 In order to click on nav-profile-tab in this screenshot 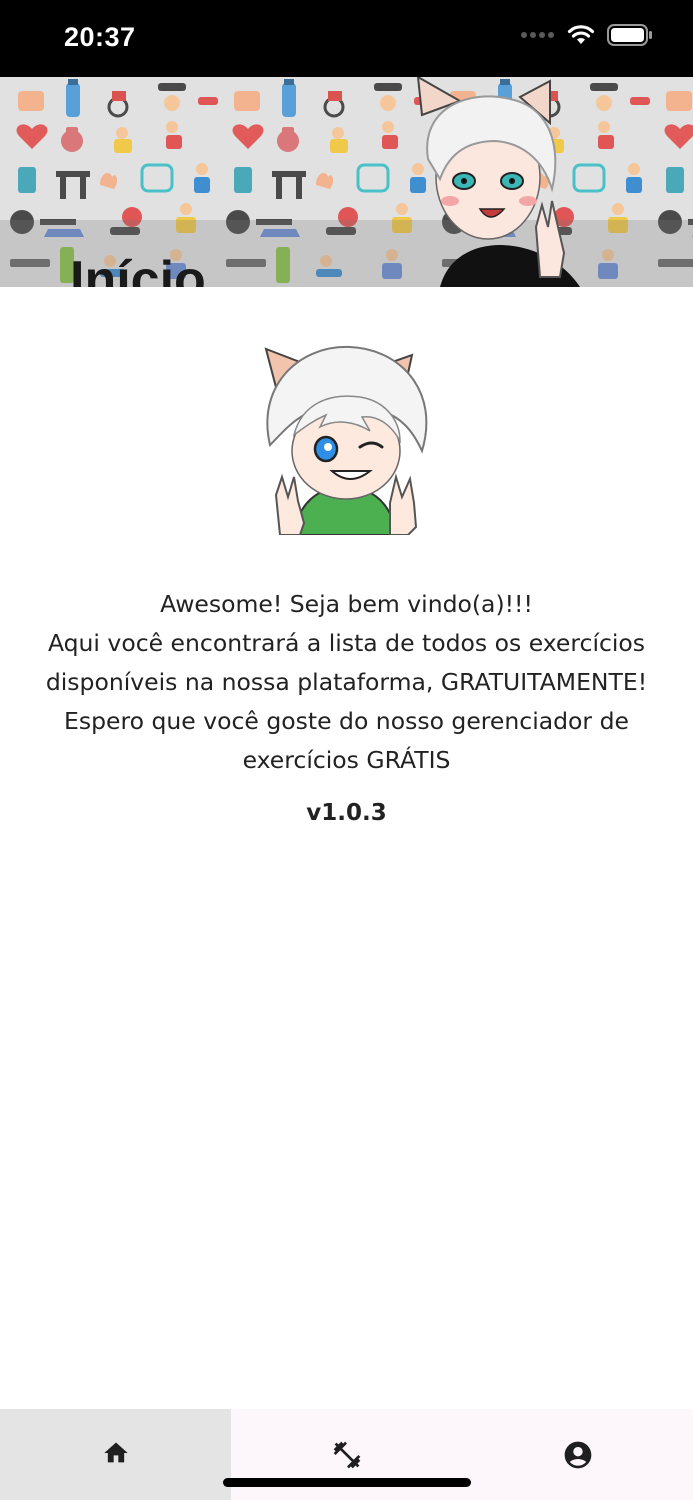, I will do `click(577, 1454)`.